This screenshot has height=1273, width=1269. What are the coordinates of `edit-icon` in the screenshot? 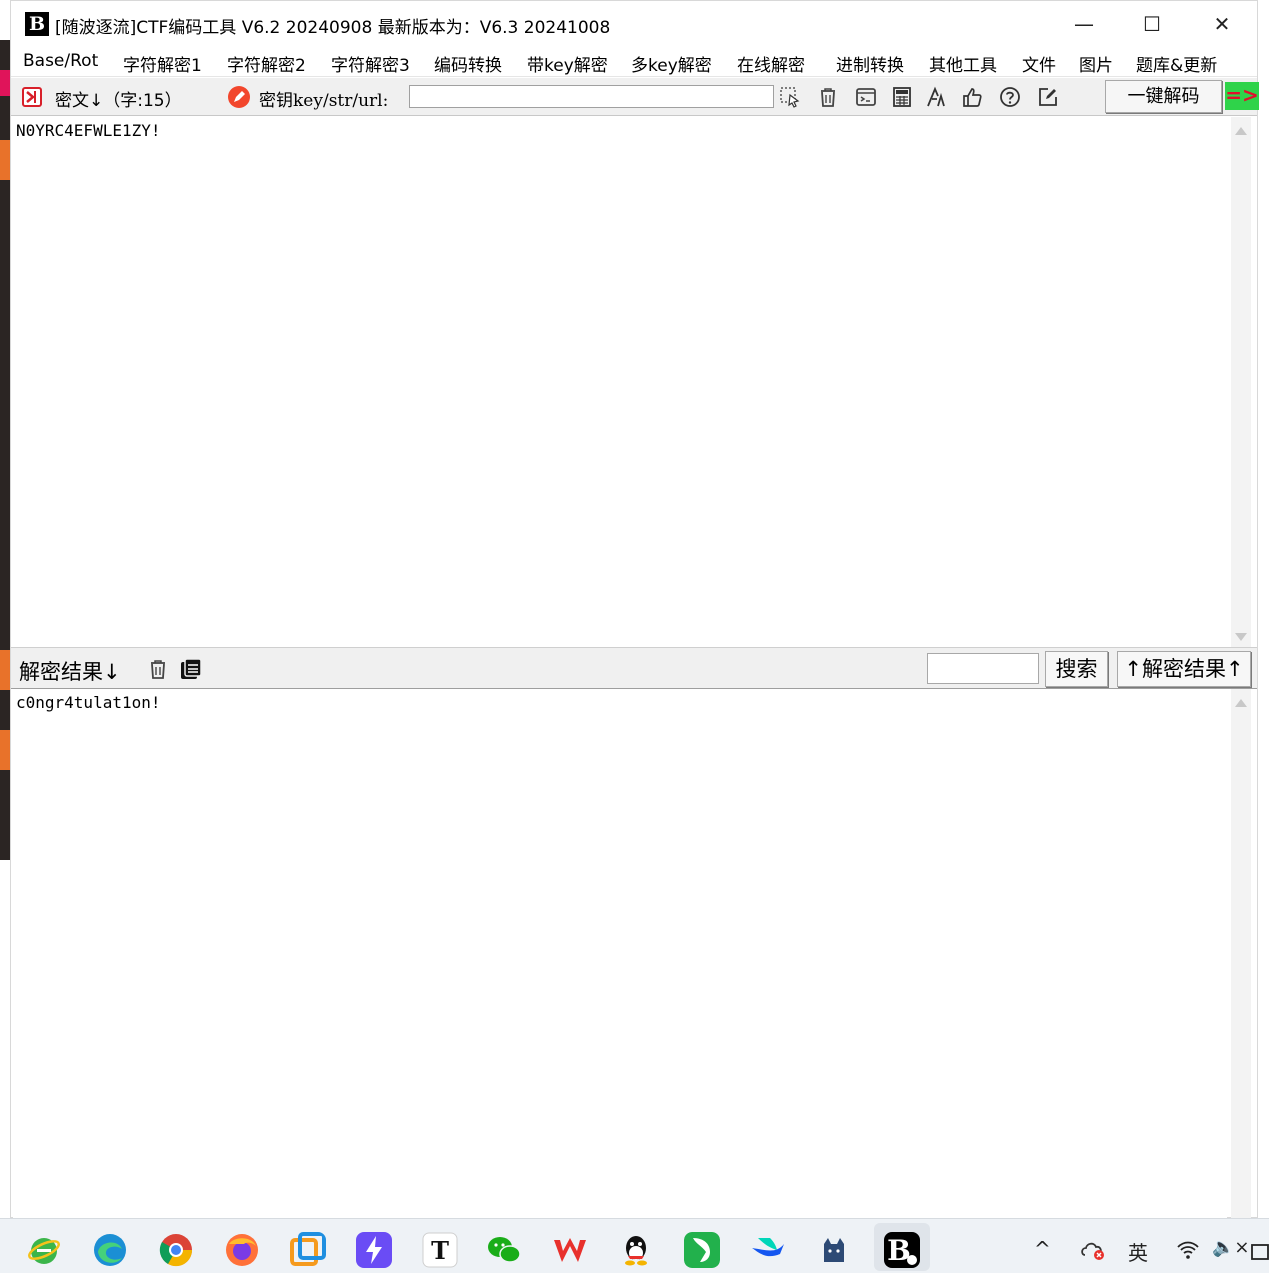 It's located at (1048, 97).